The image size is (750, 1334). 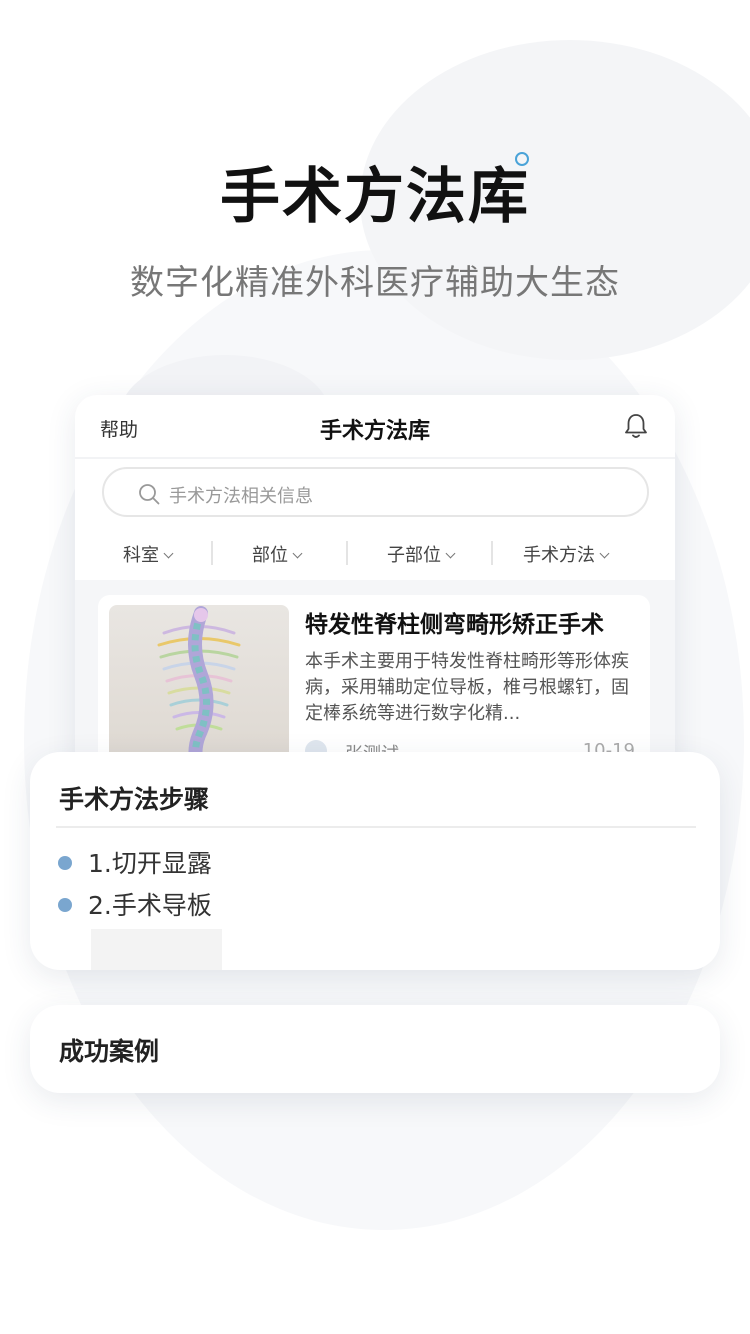 I want to click on filter-bar: 科室 部位 子部位 手术方法, so click(x=375, y=553).